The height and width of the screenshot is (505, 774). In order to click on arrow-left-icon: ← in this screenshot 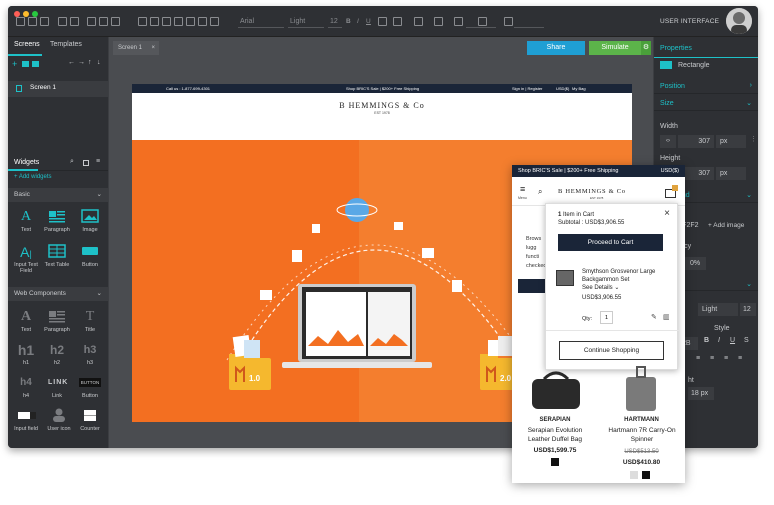, I will do `click(71, 62)`.